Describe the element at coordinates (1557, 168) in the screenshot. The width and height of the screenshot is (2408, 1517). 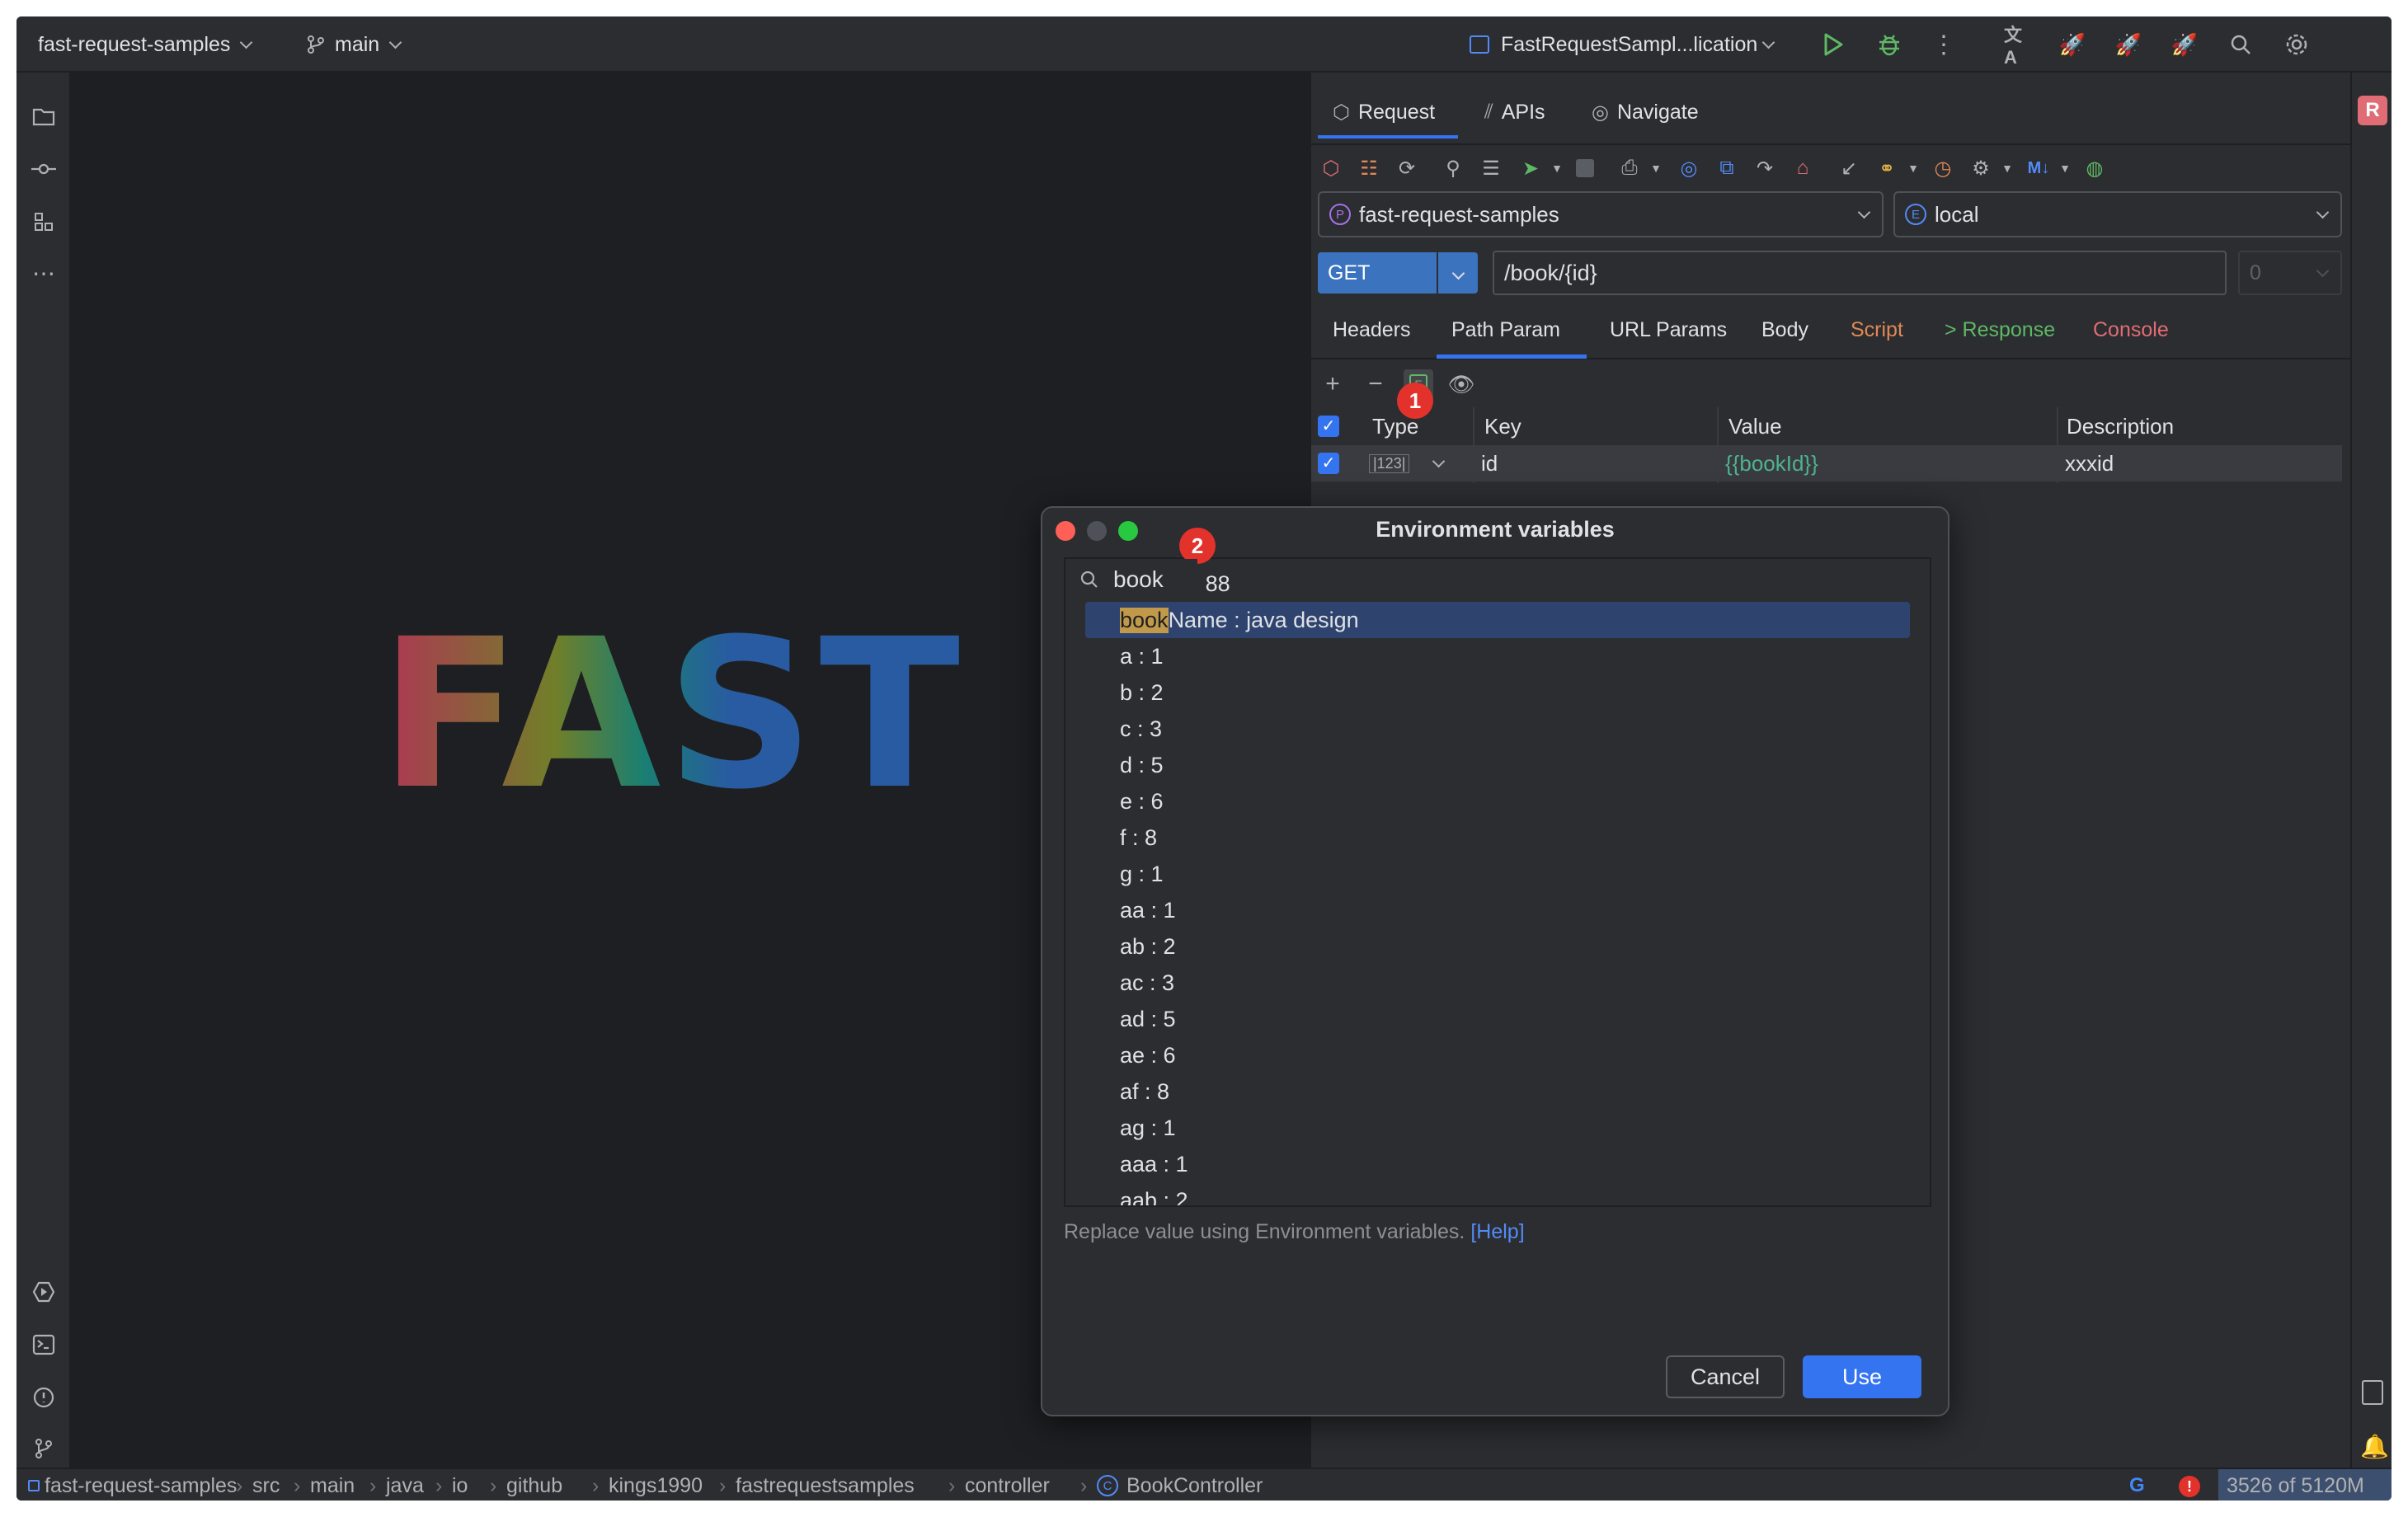
I see `send-dropdown-icon: ▼` at that location.